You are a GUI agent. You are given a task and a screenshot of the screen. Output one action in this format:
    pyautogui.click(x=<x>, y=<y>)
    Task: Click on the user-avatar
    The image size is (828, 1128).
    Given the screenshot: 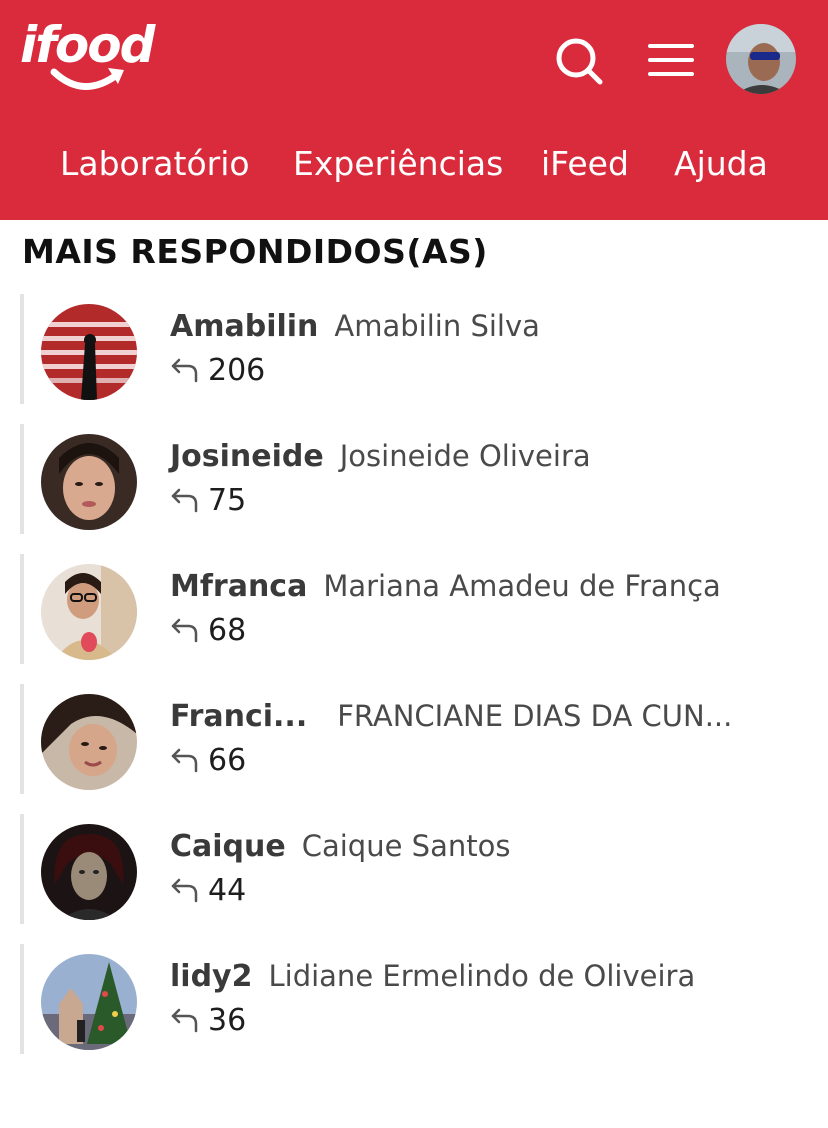 What is the action you would take?
    pyautogui.click(x=761, y=59)
    